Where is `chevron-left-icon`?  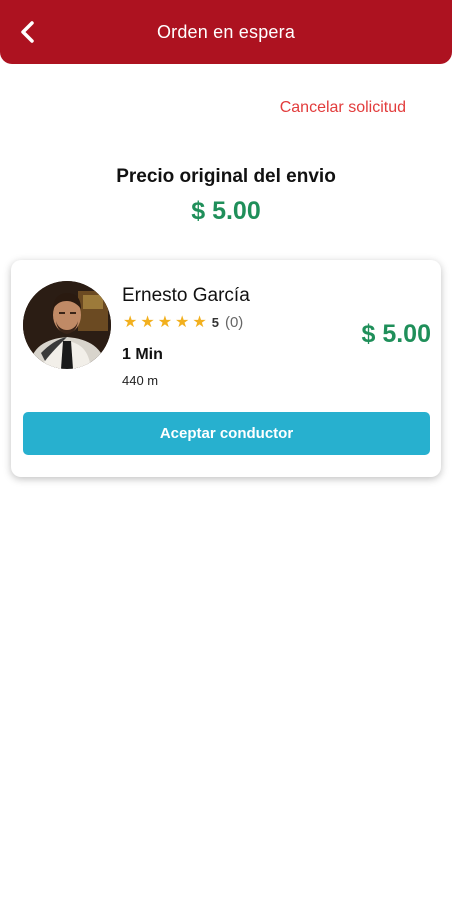 chevron-left-icon is located at coordinates (27, 32).